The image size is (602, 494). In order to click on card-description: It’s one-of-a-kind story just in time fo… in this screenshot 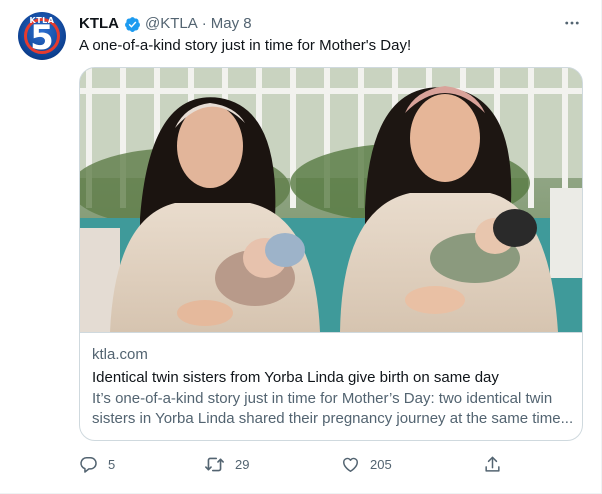, I will do `click(332, 409)`.